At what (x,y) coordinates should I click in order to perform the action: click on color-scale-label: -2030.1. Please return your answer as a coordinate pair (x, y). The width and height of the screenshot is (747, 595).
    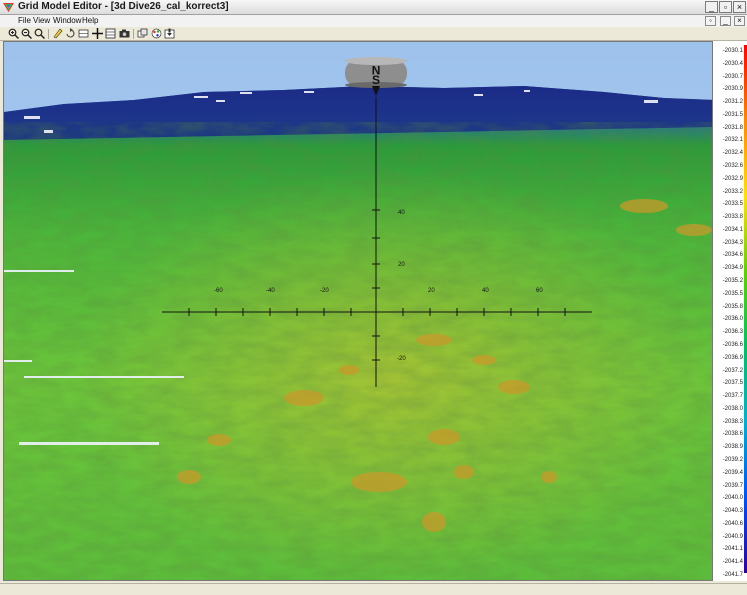
    Looking at the image, I should click on (732, 51).